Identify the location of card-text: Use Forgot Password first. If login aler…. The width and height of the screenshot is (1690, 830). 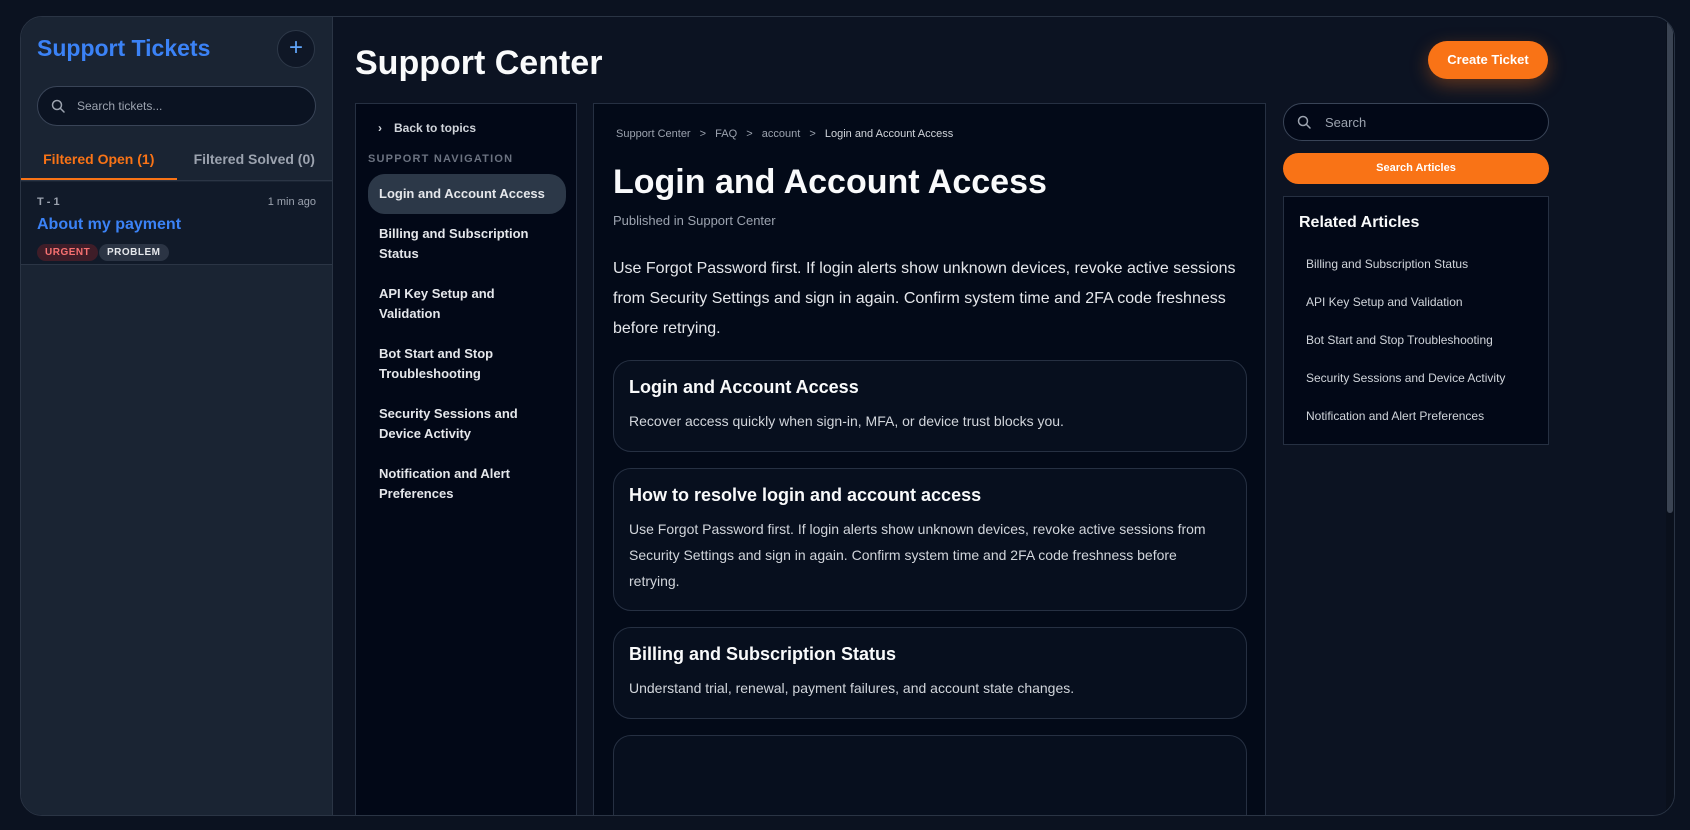
(917, 555).